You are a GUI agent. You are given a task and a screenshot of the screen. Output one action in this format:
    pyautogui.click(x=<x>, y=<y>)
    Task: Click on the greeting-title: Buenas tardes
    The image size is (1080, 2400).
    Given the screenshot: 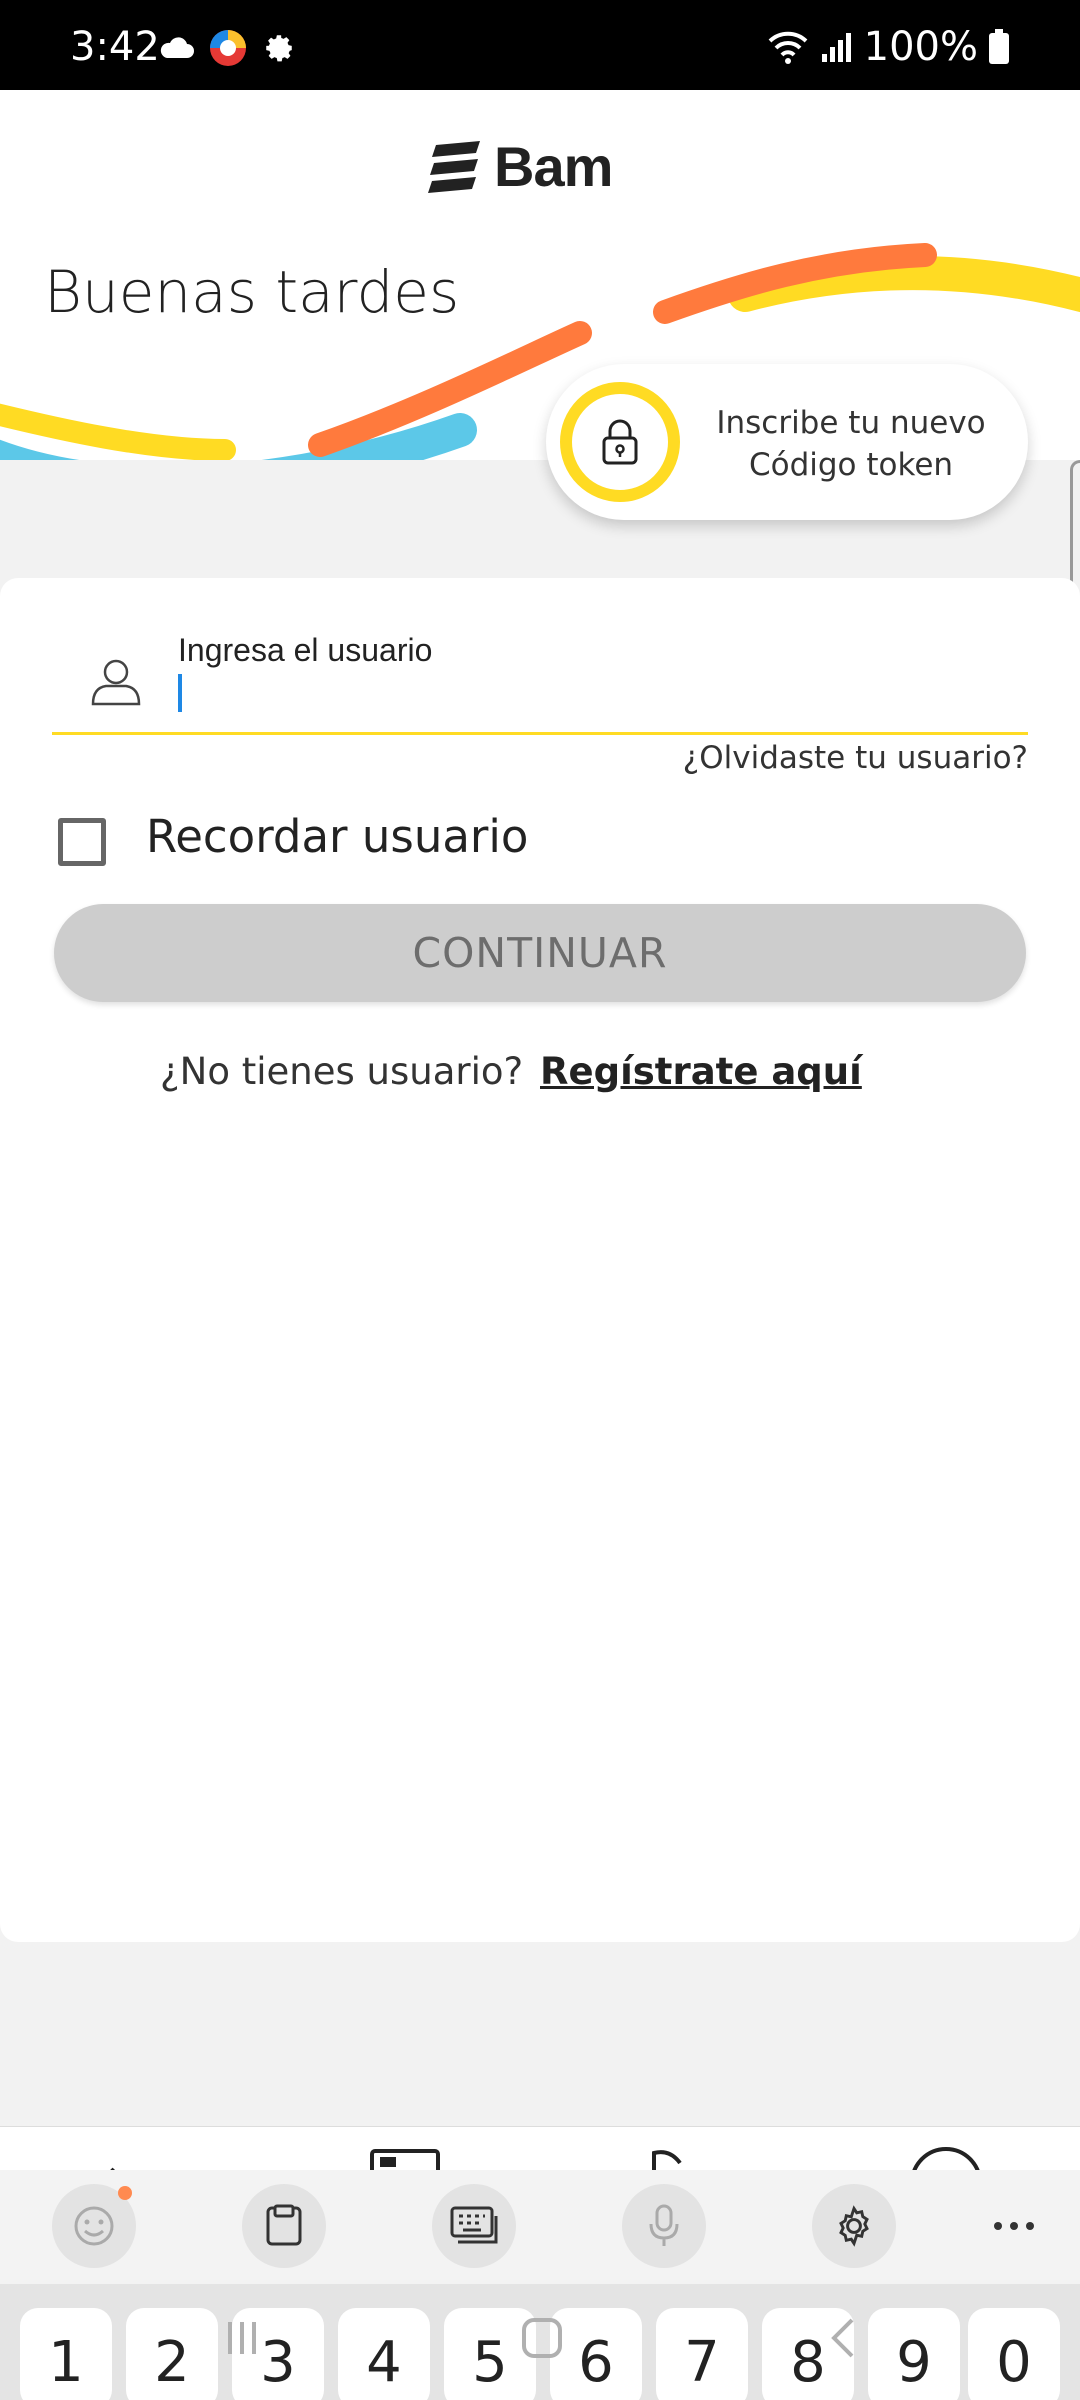 What is the action you would take?
    pyautogui.click(x=252, y=292)
    